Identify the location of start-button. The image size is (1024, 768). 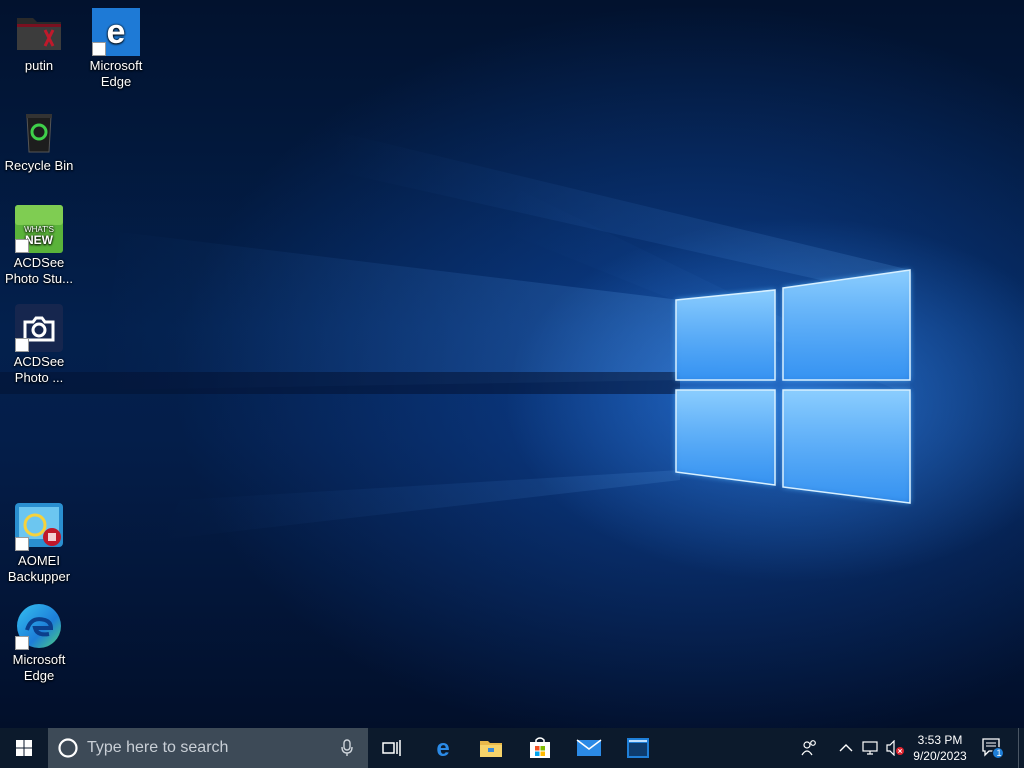
(24, 748).